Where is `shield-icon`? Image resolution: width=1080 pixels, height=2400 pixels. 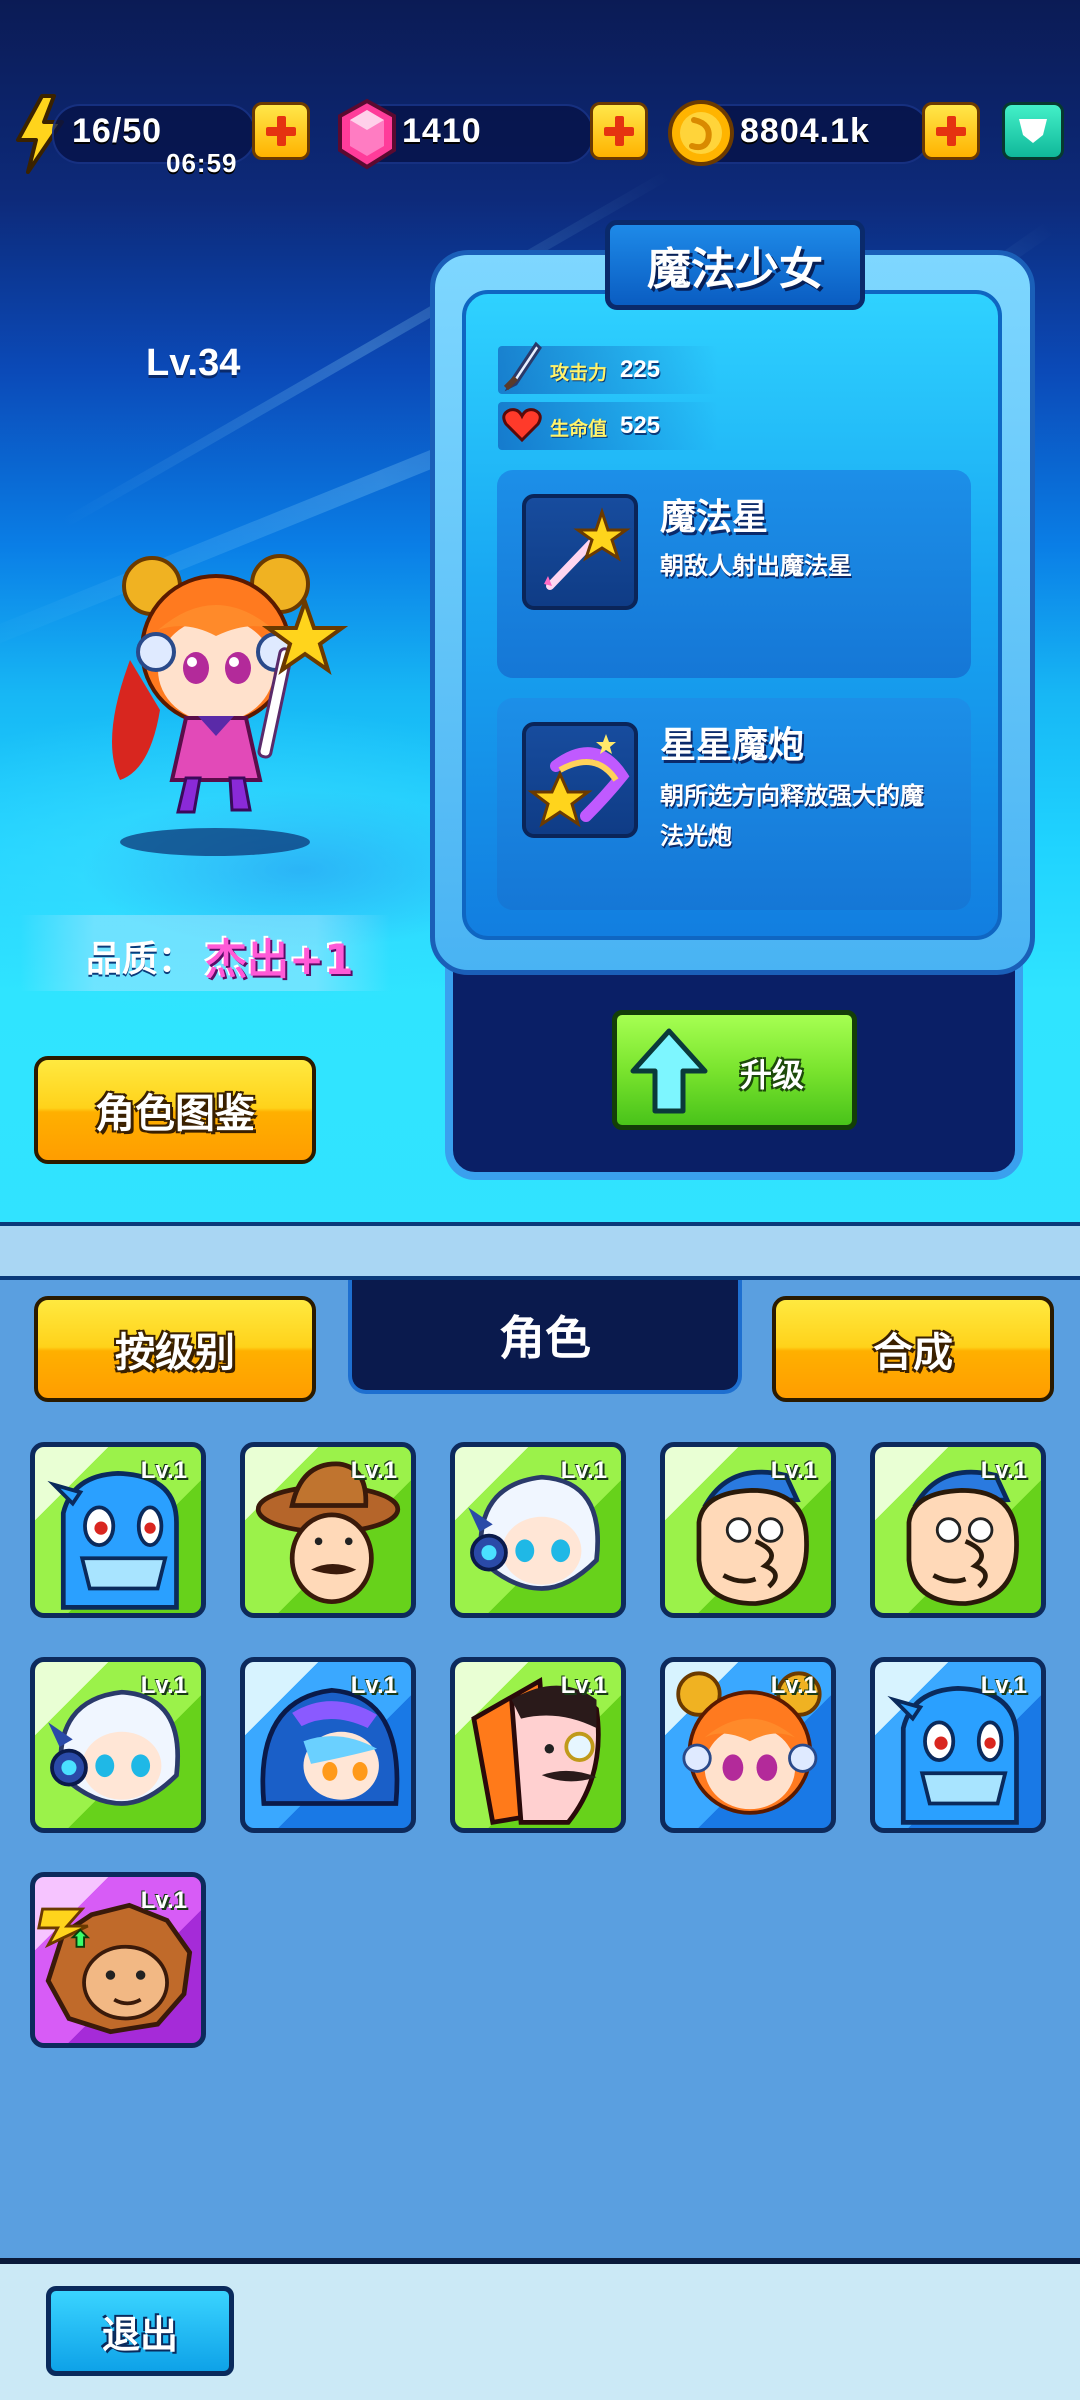 shield-icon is located at coordinates (1033, 131).